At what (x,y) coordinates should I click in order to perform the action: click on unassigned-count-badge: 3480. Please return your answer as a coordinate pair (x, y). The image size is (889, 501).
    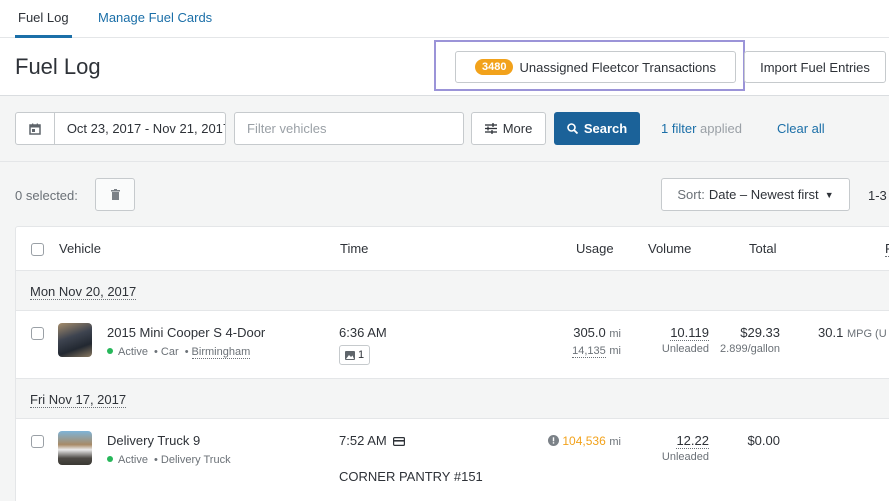
    Looking at the image, I should click on (494, 67).